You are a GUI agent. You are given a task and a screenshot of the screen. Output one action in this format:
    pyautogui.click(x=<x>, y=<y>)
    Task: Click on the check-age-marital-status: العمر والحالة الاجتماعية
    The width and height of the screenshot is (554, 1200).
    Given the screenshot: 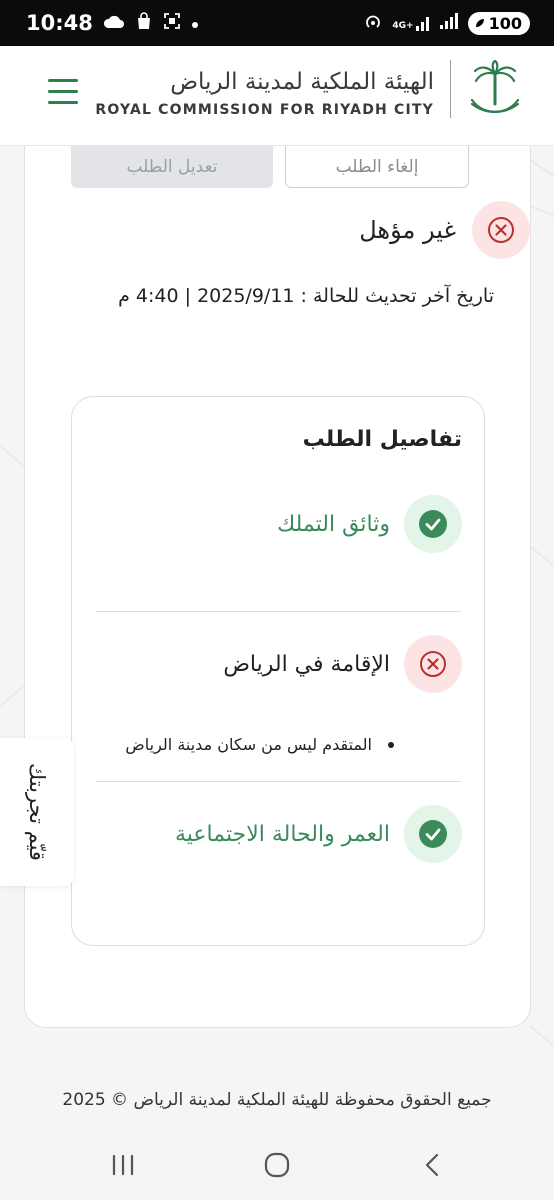 What is the action you would take?
    pyautogui.click(x=318, y=834)
    